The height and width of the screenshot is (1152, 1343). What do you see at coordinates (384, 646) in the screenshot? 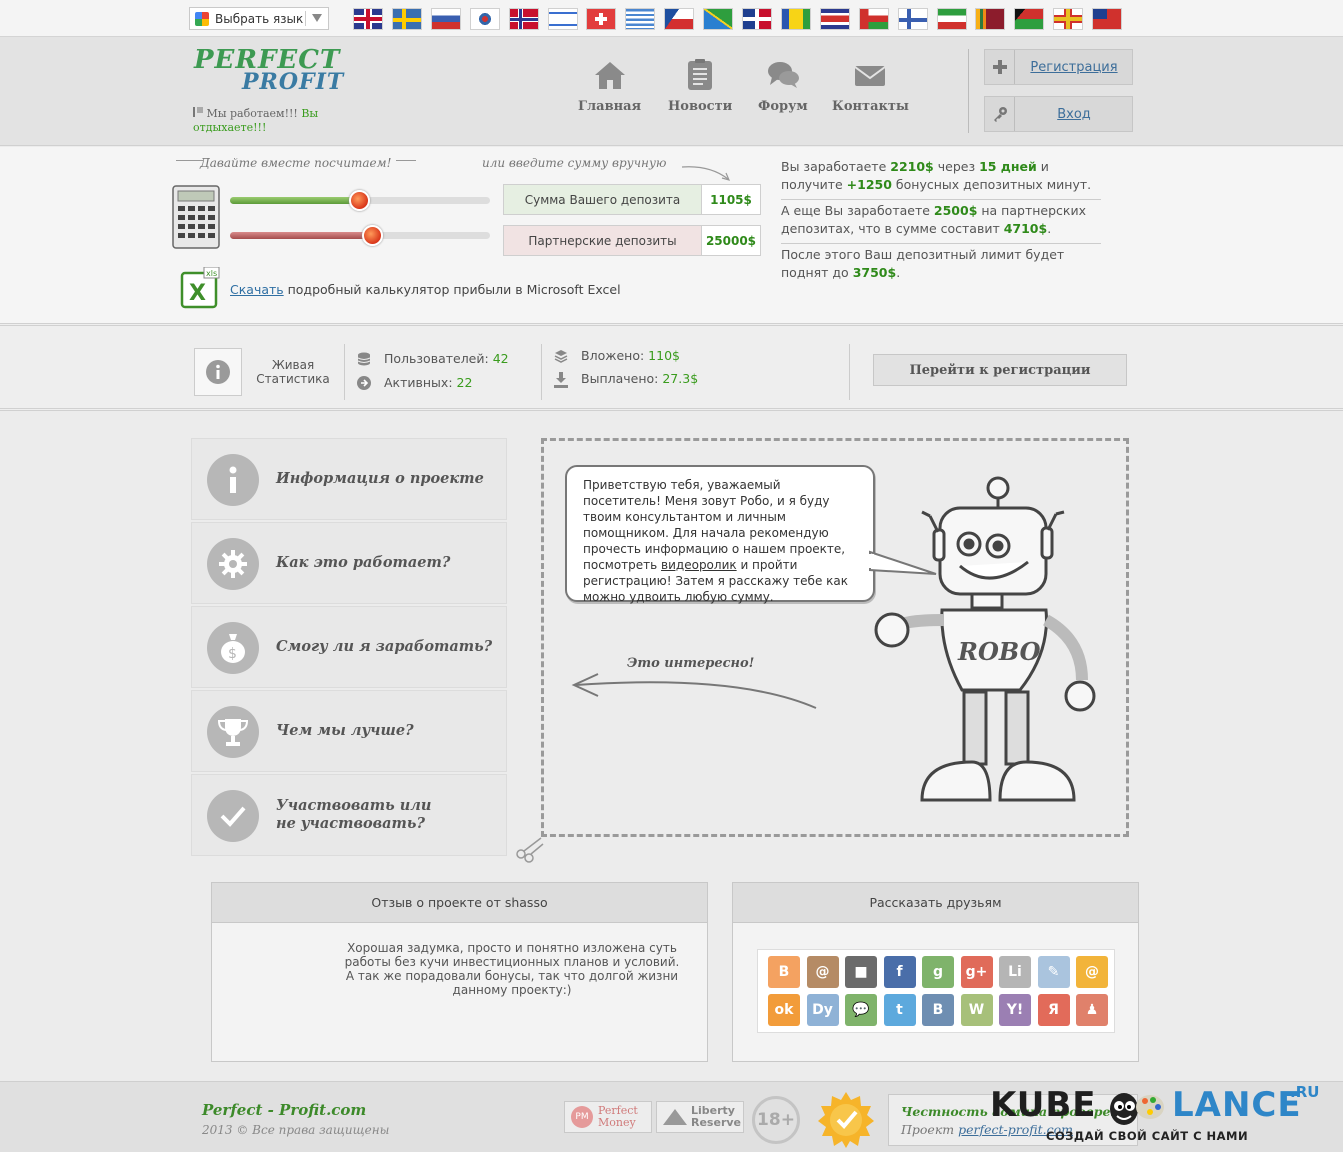
I see `menu-item-can-i-earn-label: Смогу ли я заработать?` at bounding box center [384, 646].